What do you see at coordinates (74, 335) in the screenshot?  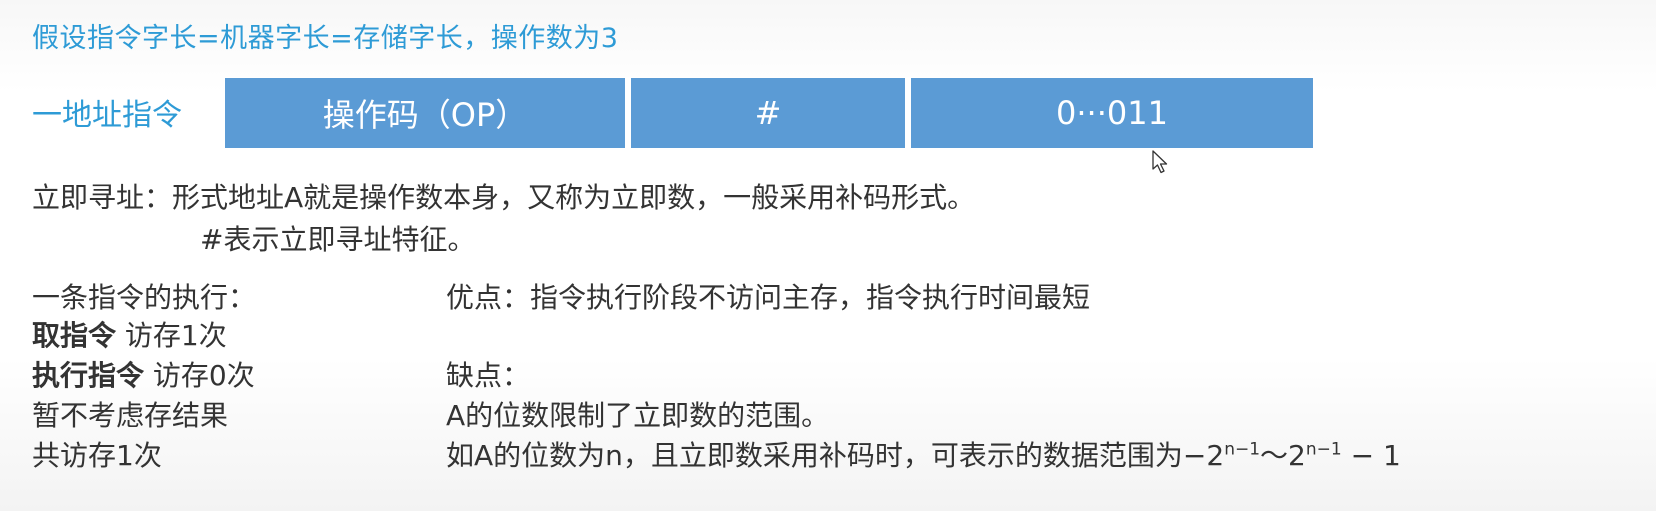 I see `fetch-label: 取指令` at bounding box center [74, 335].